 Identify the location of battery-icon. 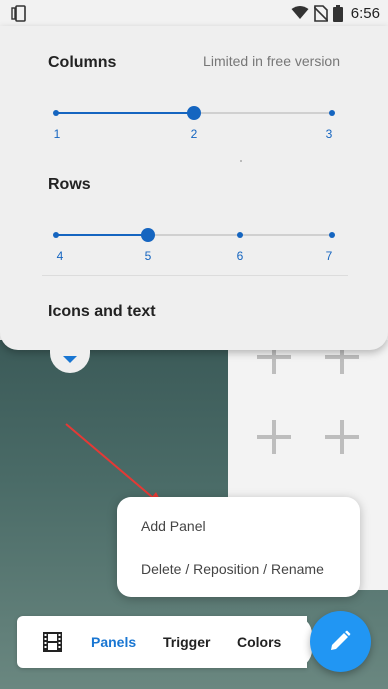
(337, 13).